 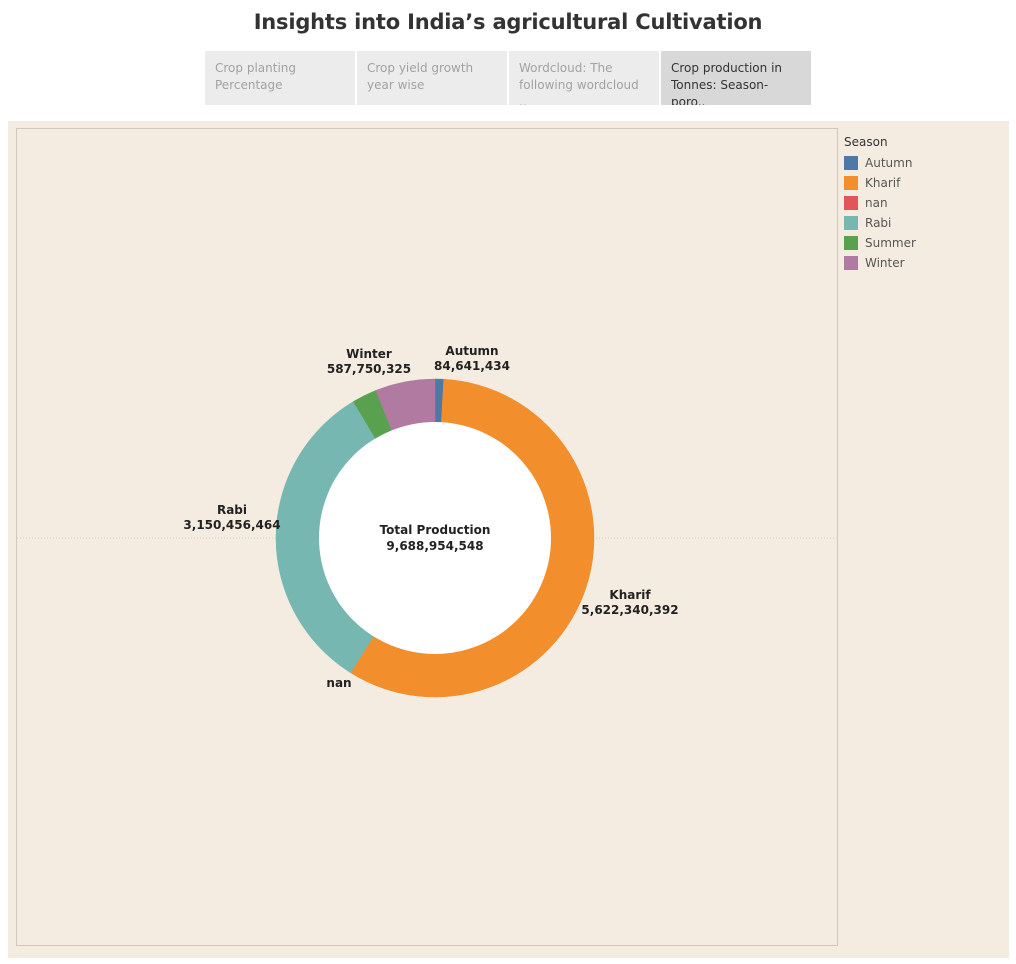 I want to click on legend-item-kharif: Kharif, so click(x=924, y=183).